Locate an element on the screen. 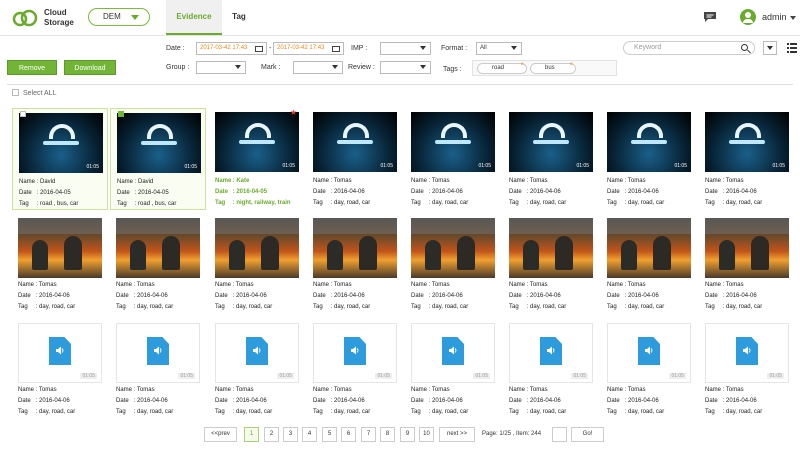 This screenshot has height=449, width=800. page-button-9: 9 is located at coordinates (407, 434).